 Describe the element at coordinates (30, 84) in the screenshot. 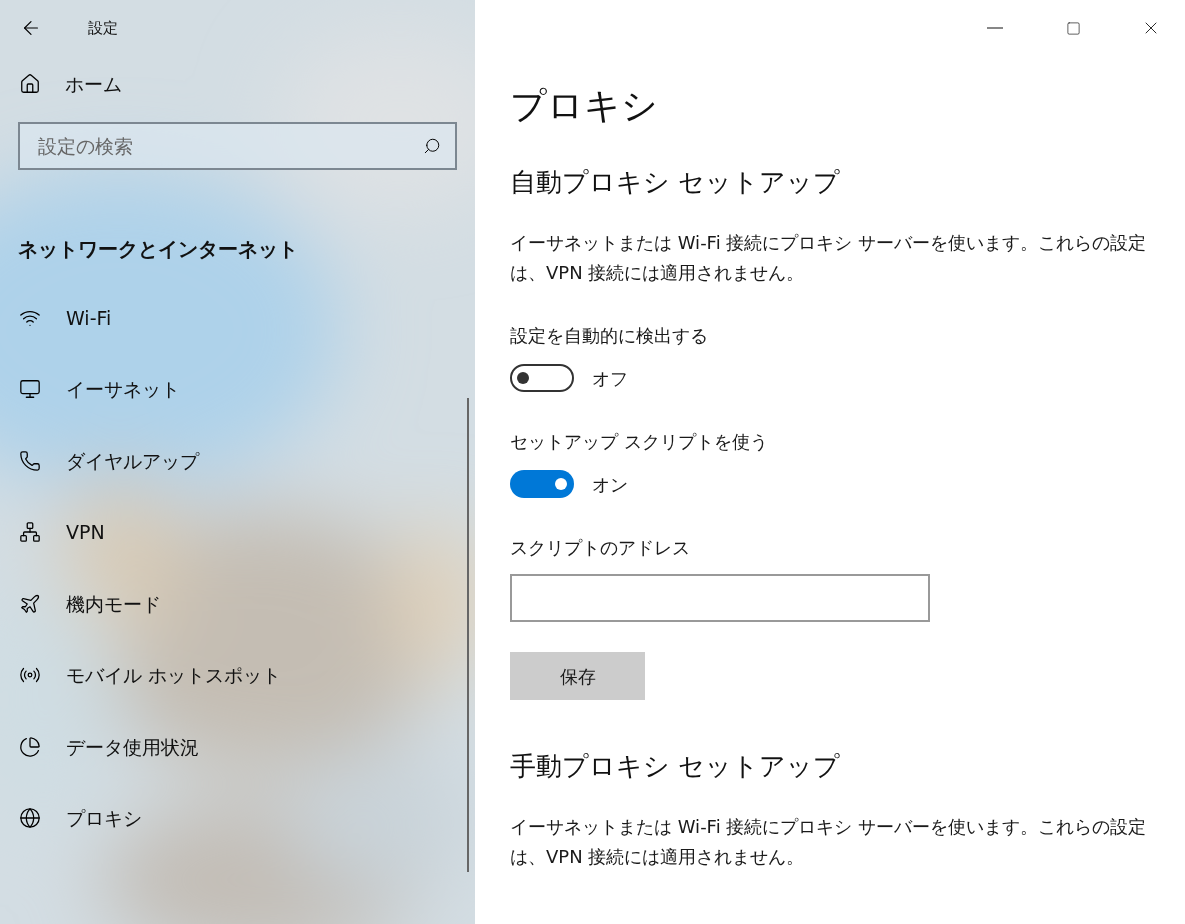

I see `home-icon` at that location.